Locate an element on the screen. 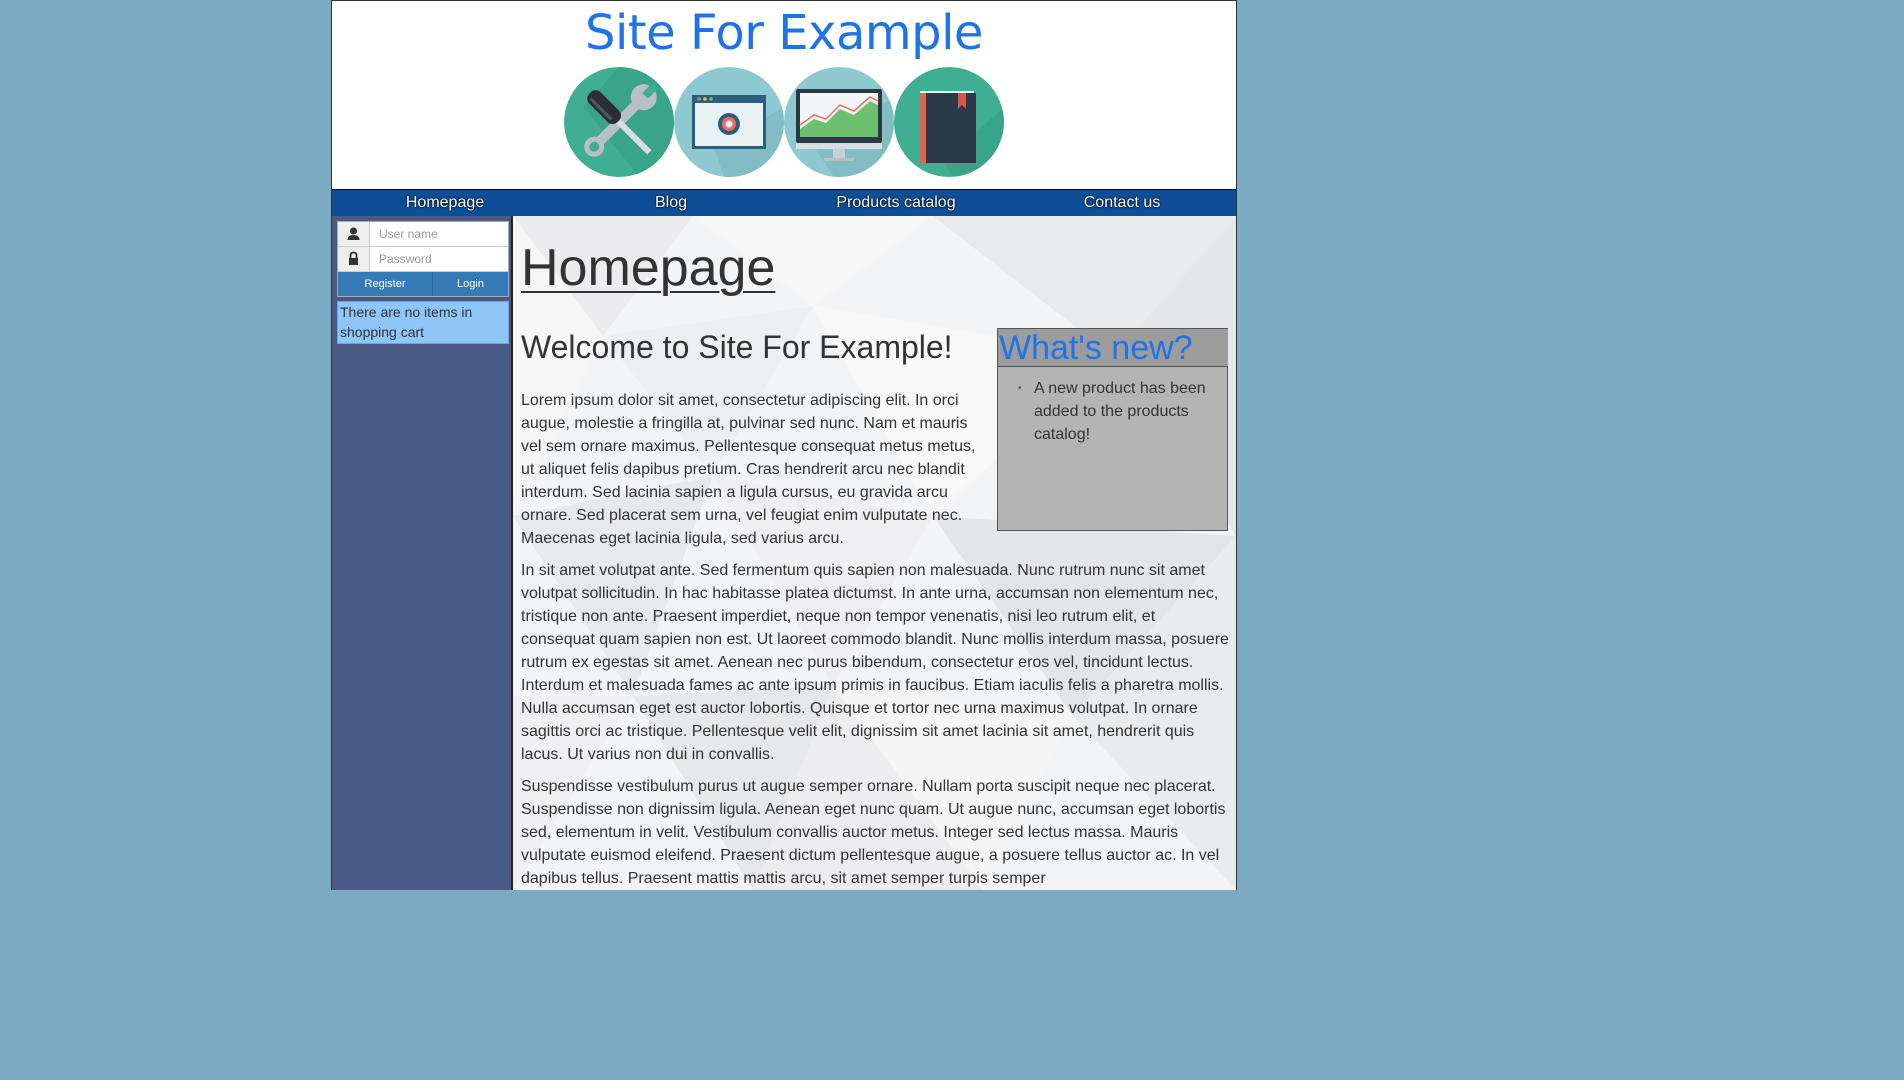 The height and width of the screenshot is (1080, 1904). password-input is located at coordinates (438, 258).